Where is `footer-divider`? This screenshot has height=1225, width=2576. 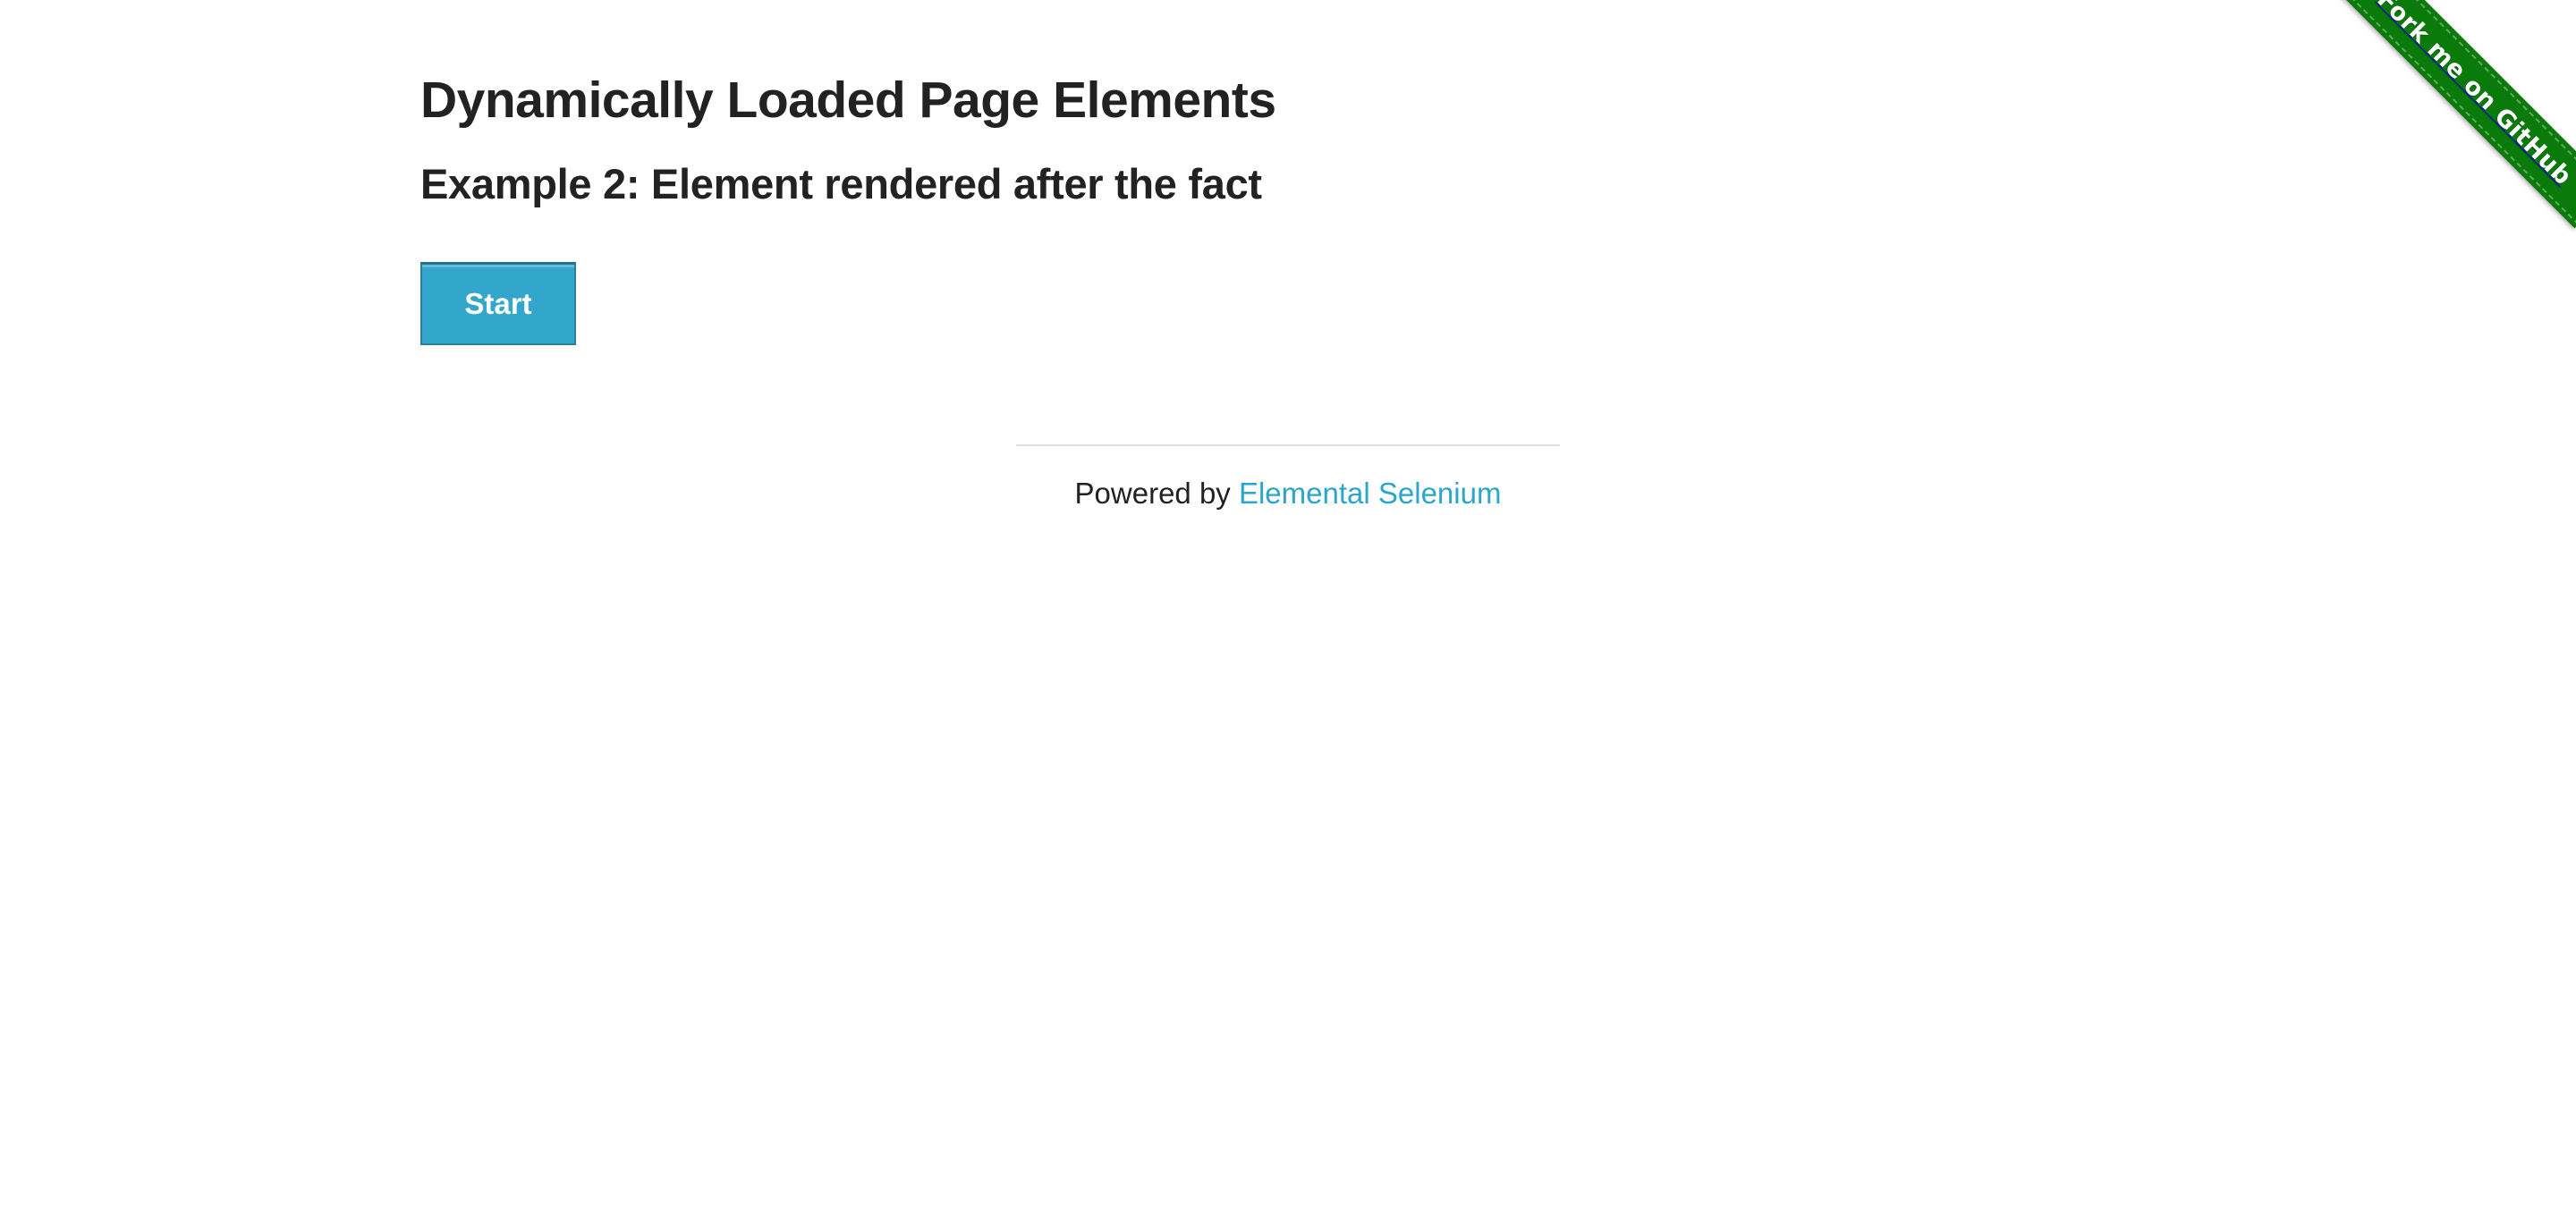 footer-divider is located at coordinates (1288, 445).